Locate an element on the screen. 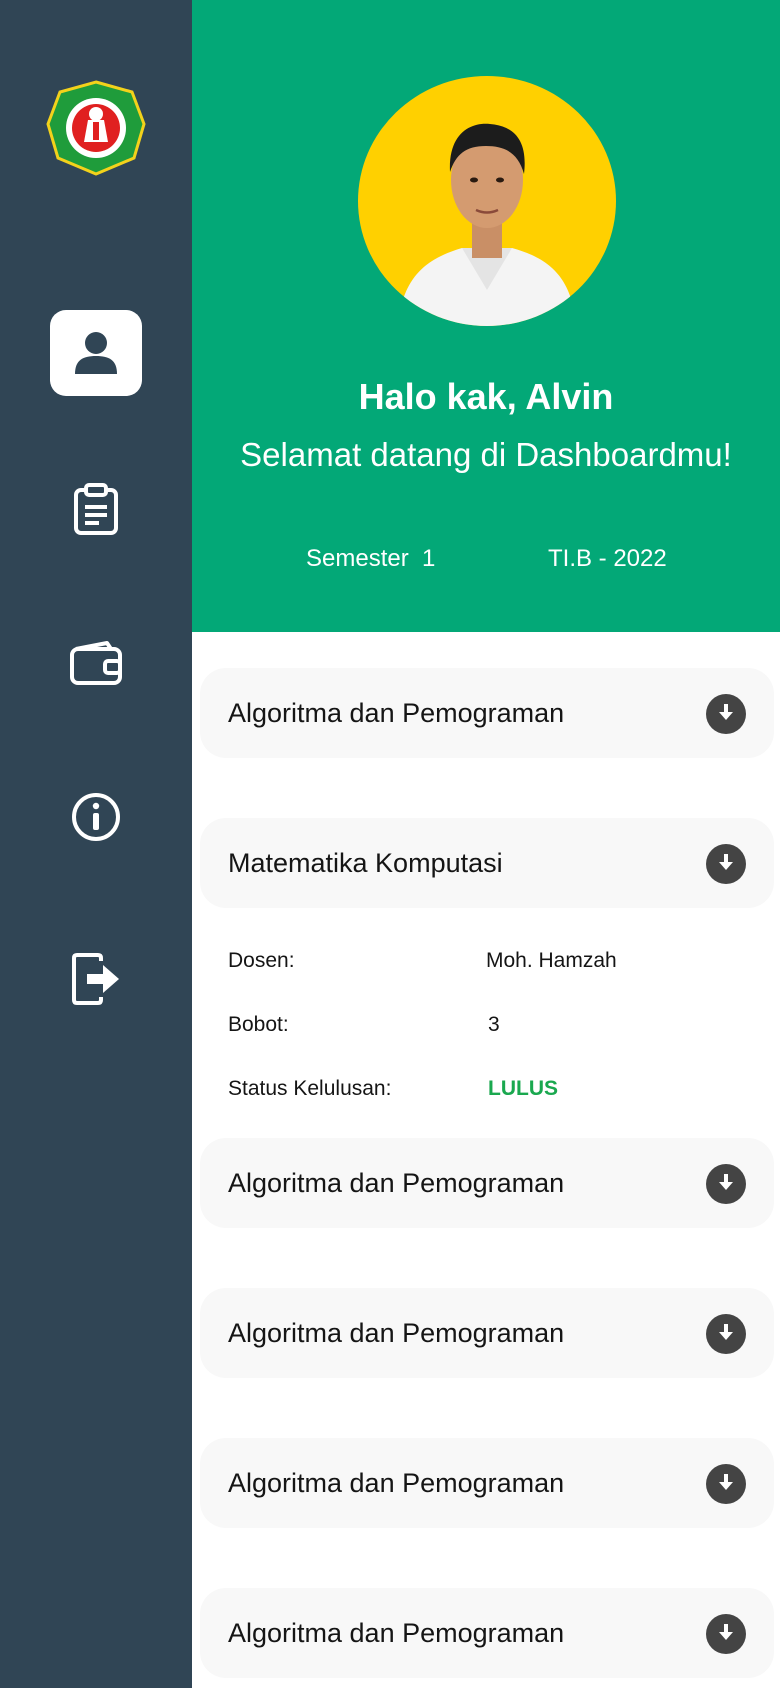  nav-wallet is located at coordinates (96, 663).